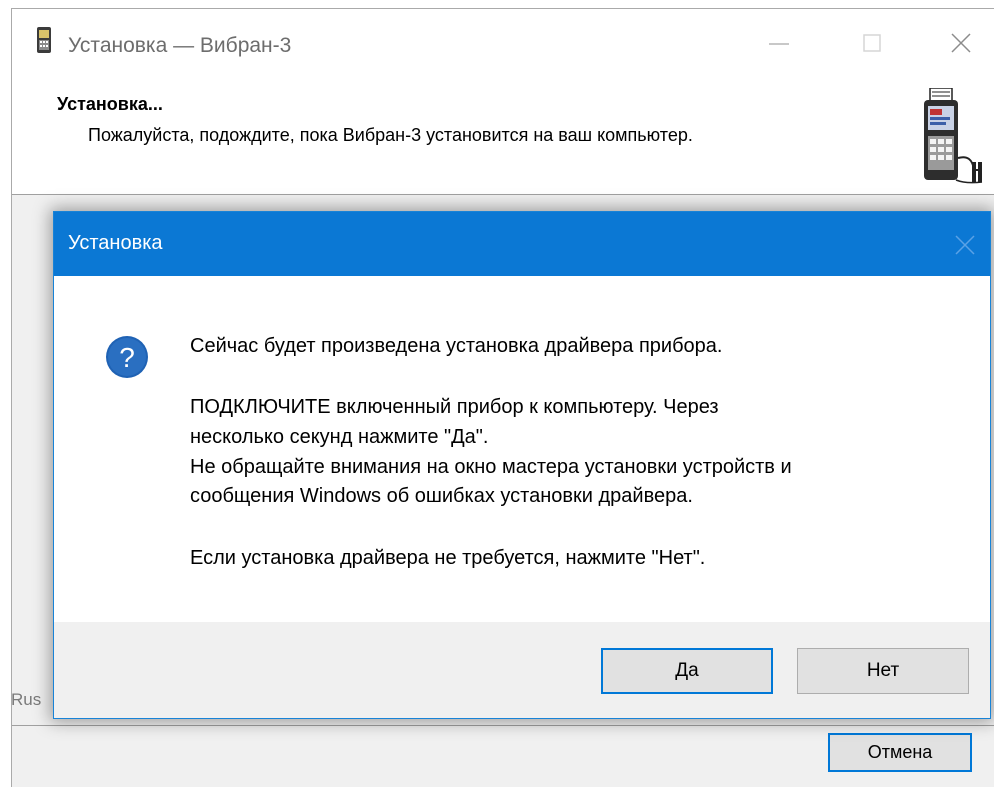 This screenshot has height=787, width=994. Describe the element at coordinates (26, 699) in the screenshot. I see `language-label: Rus` at that location.